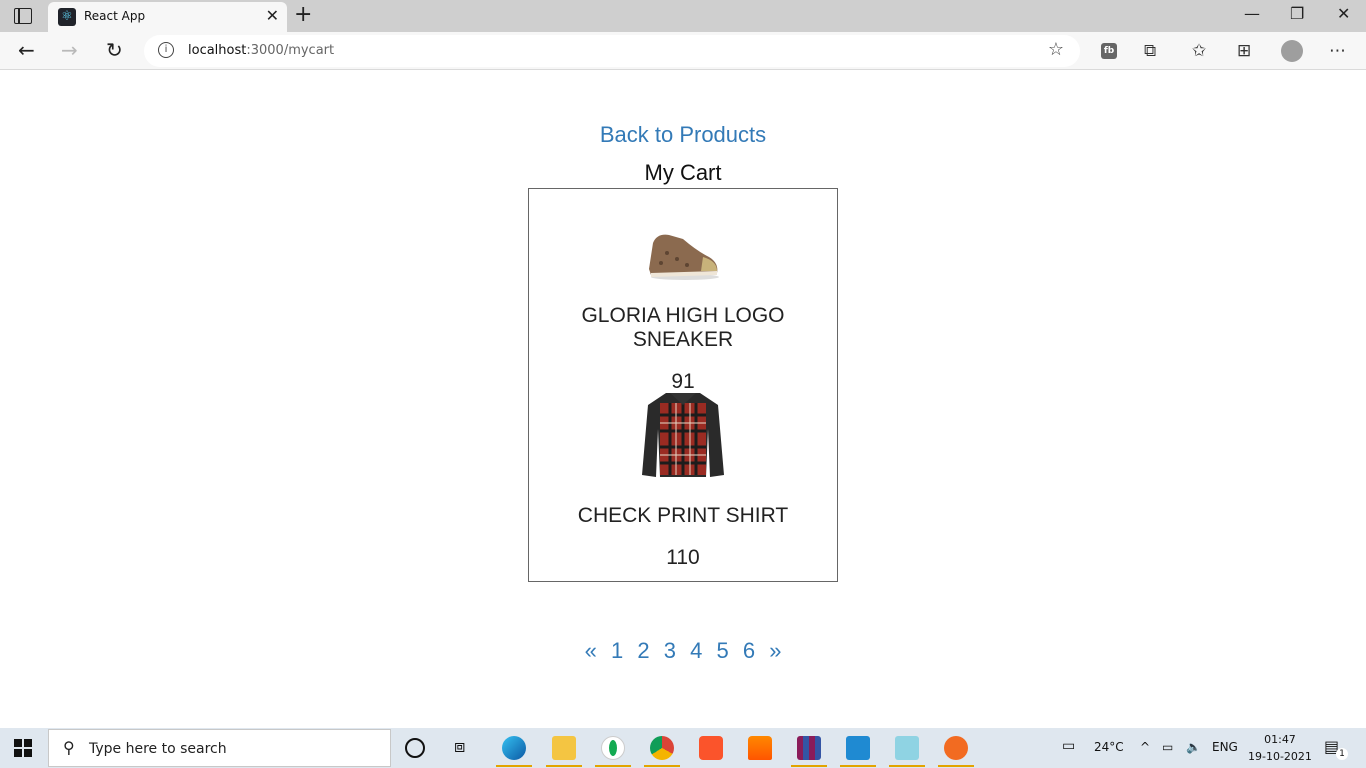  What do you see at coordinates (617, 650) in the screenshot?
I see `pagination-page-1: 1` at bounding box center [617, 650].